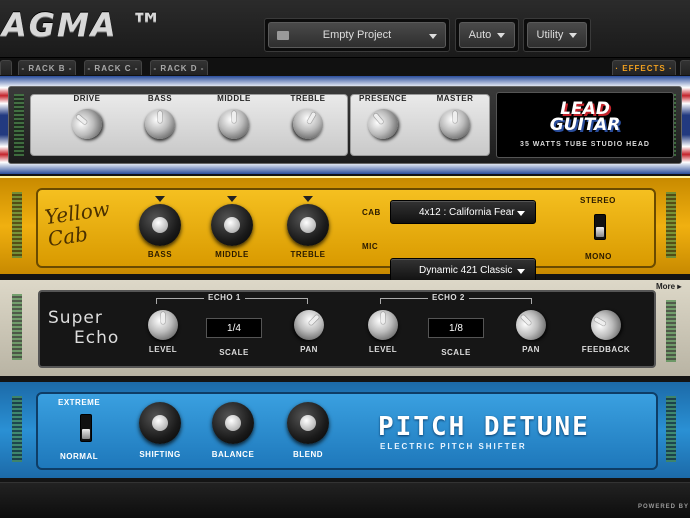 This screenshot has height=518, width=690. I want to click on echo1-scale-group: 1/4 SCALE, so click(234, 337).